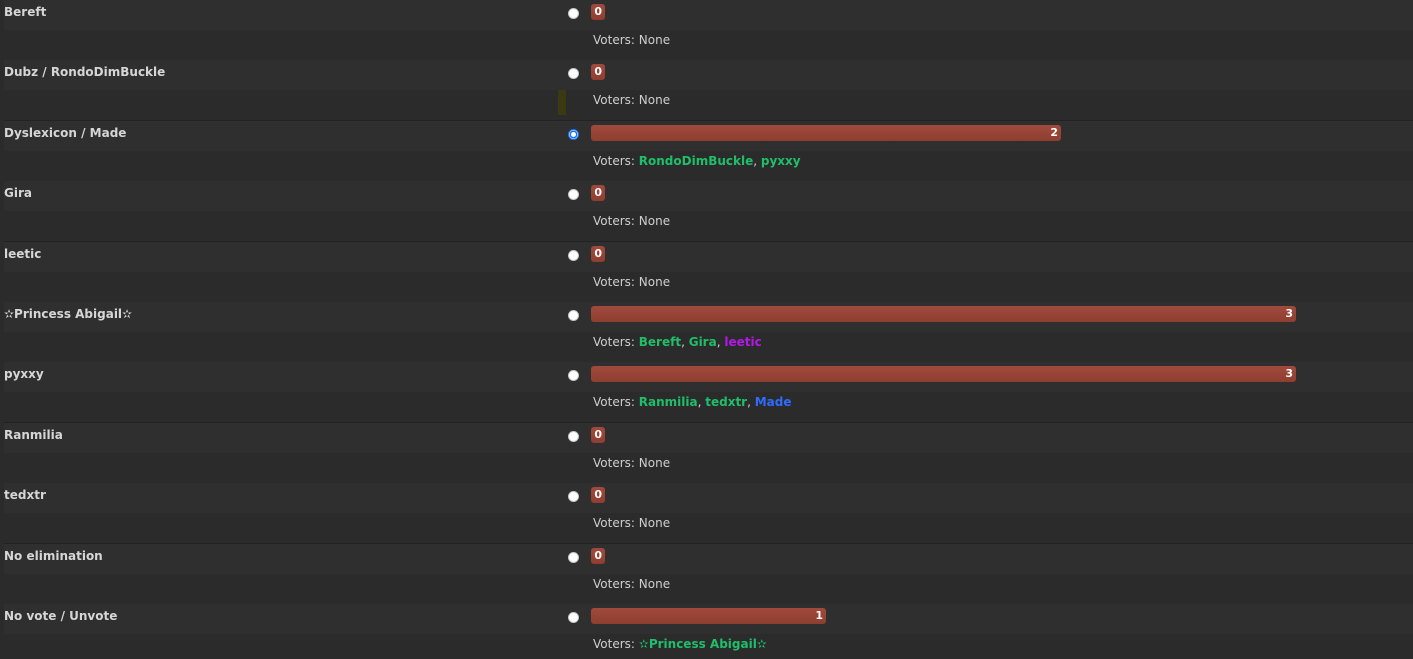 This screenshot has height=659, width=1413. What do you see at coordinates (85, 72) in the screenshot?
I see `option-name: Dubz / RondoDimBuckle` at bounding box center [85, 72].